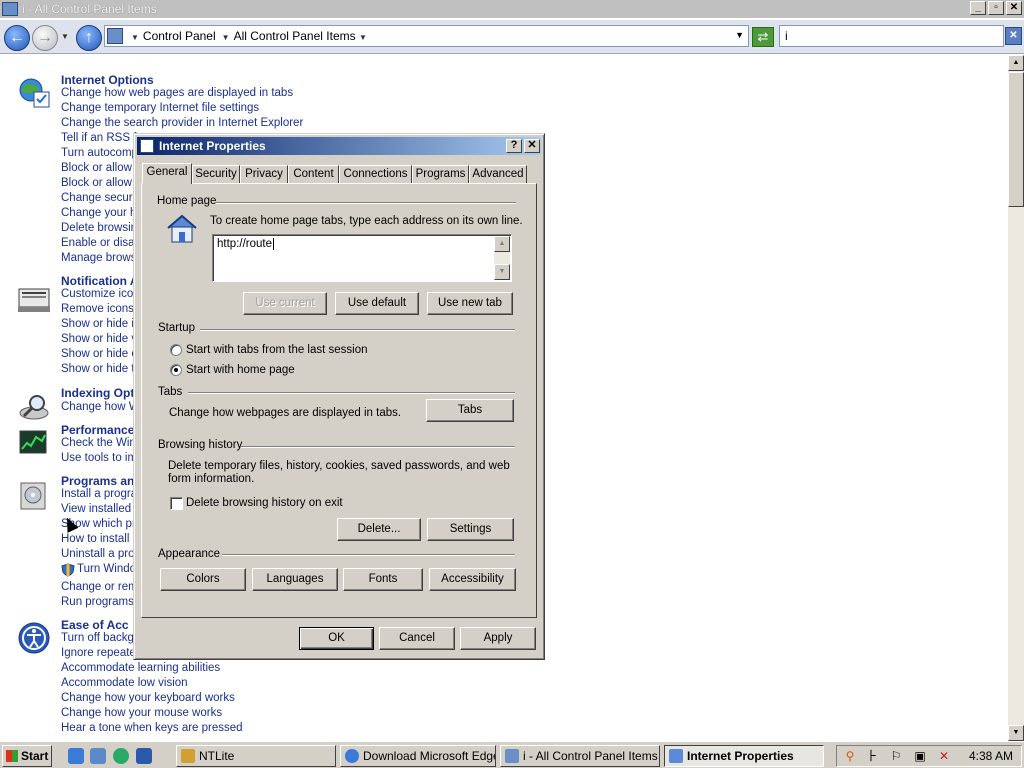 Image resolution: width=1024 pixels, height=768 pixels. I want to click on group-link: Tell if an RSS f, so click(98, 138).